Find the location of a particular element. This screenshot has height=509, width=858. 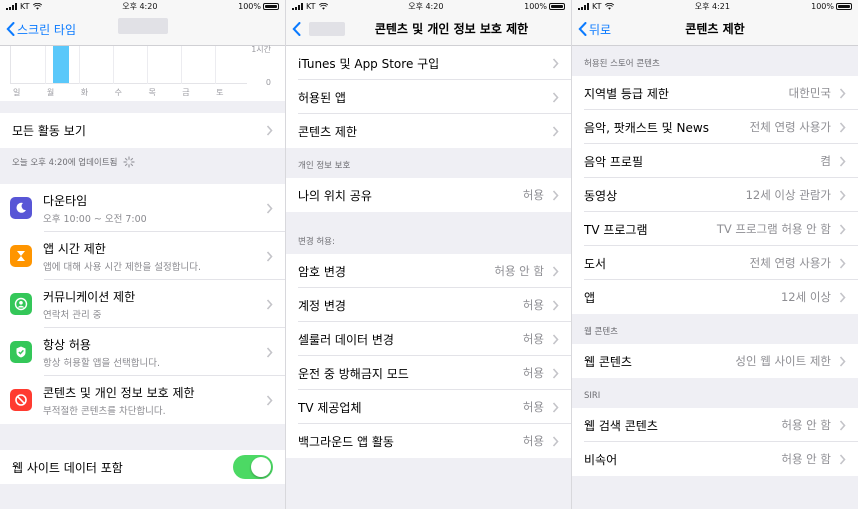

allow-changes-header: 변경 허용: is located at coordinates (316, 242).